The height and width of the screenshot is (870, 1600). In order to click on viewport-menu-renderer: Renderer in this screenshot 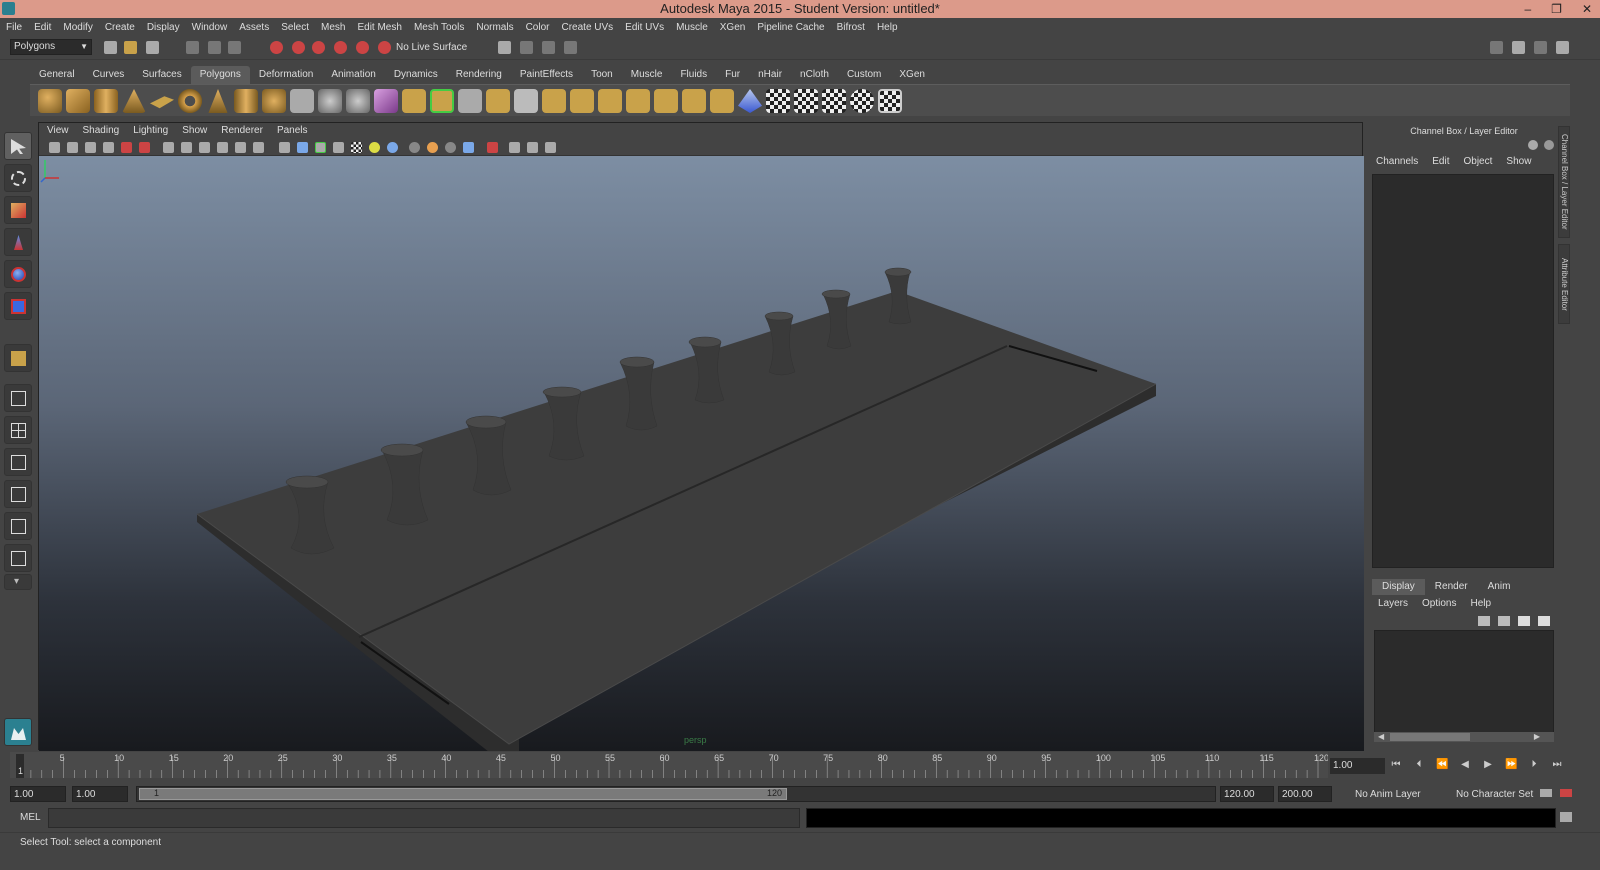, I will do `click(242, 131)`.